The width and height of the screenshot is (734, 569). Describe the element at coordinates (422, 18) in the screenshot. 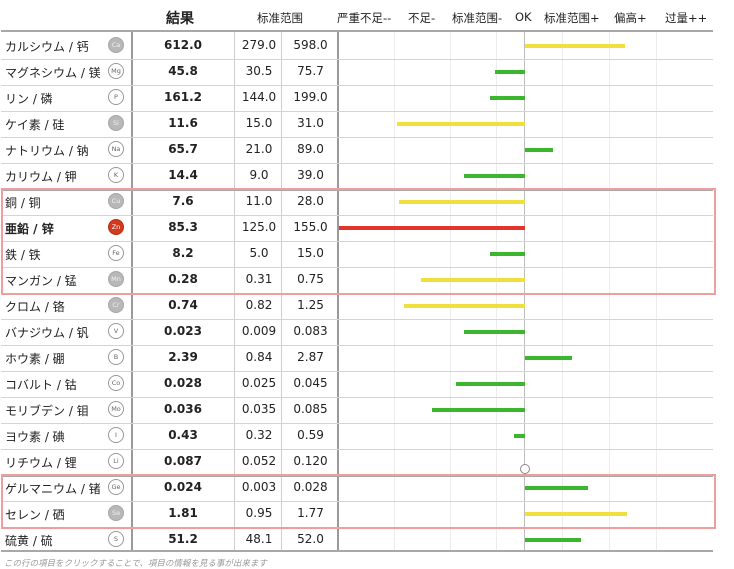

I see `scale-label-deficient: 不足-` at that location.